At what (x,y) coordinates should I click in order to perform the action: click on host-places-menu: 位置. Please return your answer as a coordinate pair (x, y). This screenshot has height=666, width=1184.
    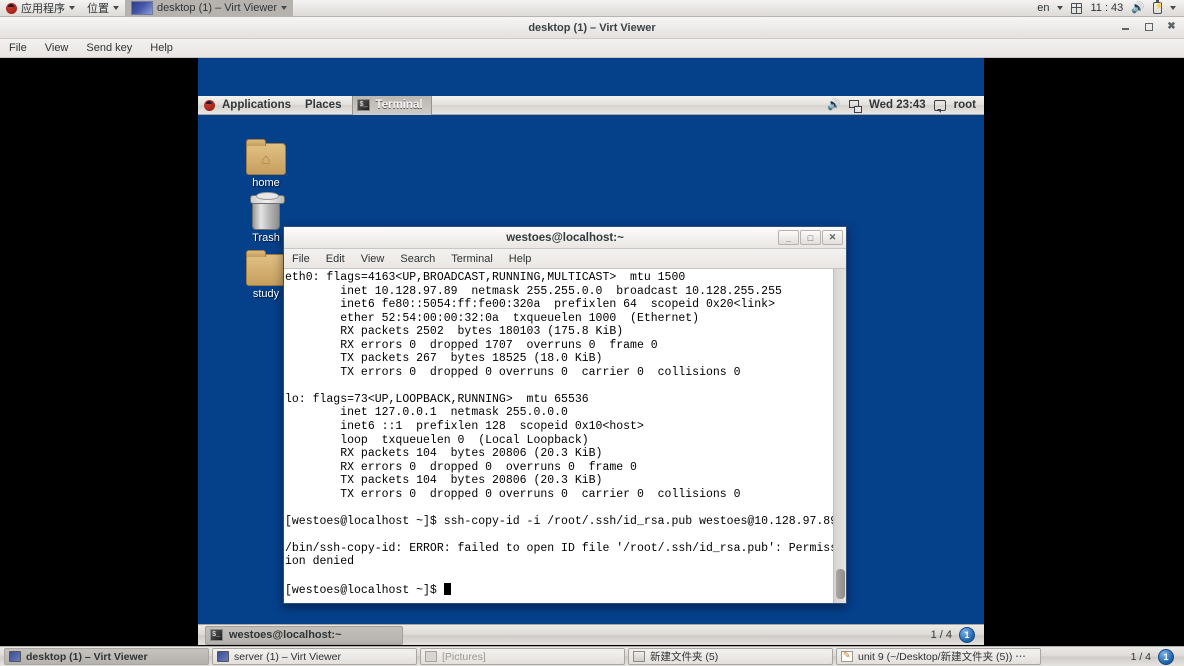
    Looking at the image, I should click on (103, 8).